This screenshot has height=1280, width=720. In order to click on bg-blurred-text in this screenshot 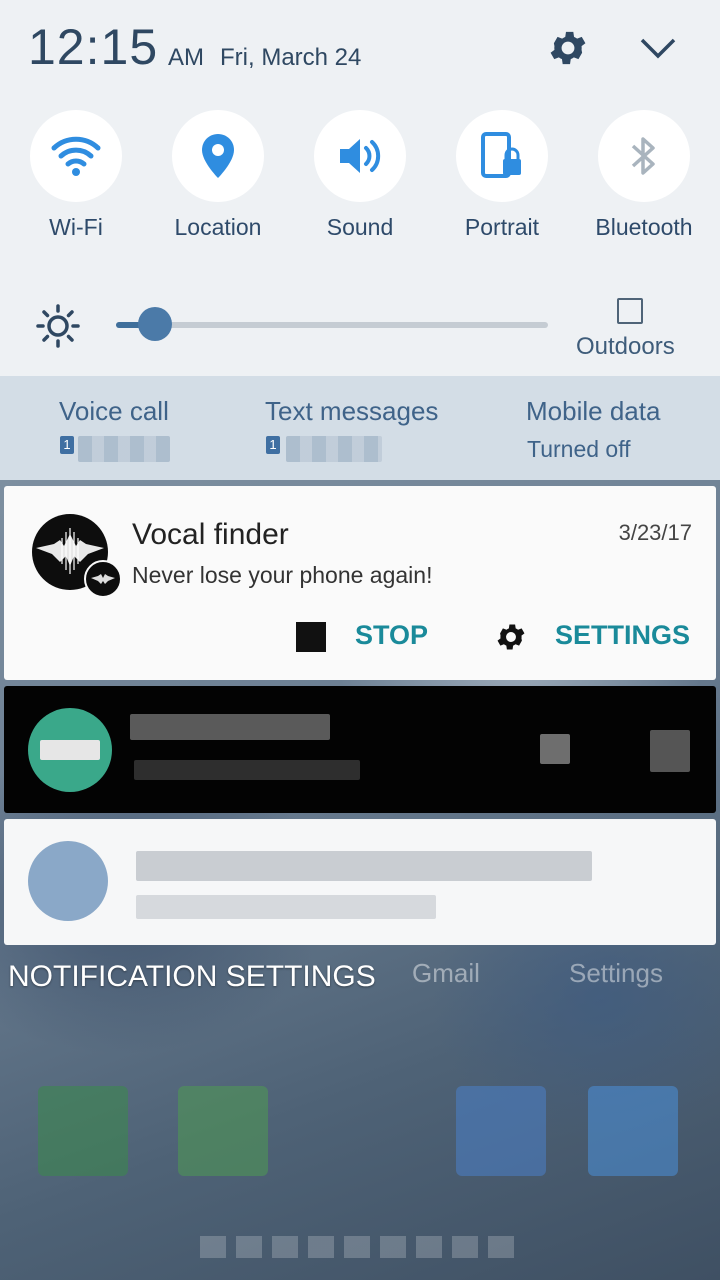, I will do `click(360, 1247)`.